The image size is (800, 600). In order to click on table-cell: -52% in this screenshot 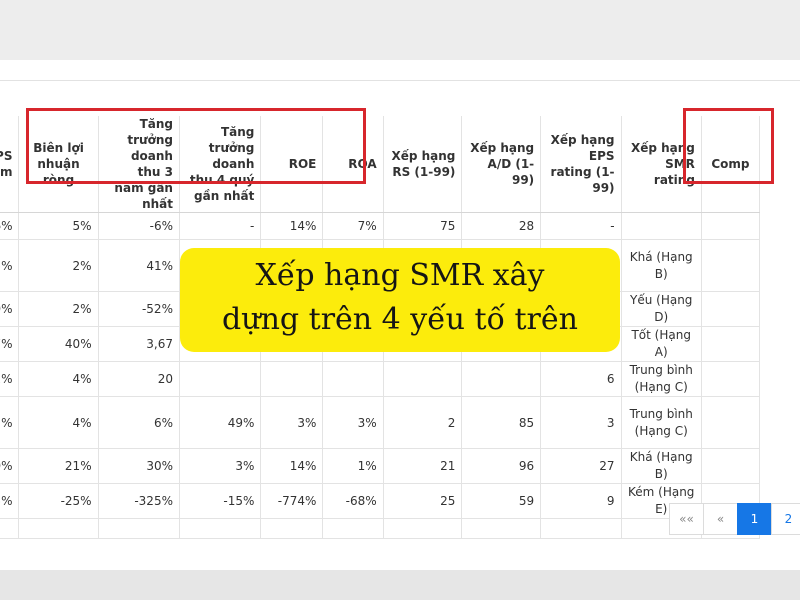, I will do `click(139, 309)`.